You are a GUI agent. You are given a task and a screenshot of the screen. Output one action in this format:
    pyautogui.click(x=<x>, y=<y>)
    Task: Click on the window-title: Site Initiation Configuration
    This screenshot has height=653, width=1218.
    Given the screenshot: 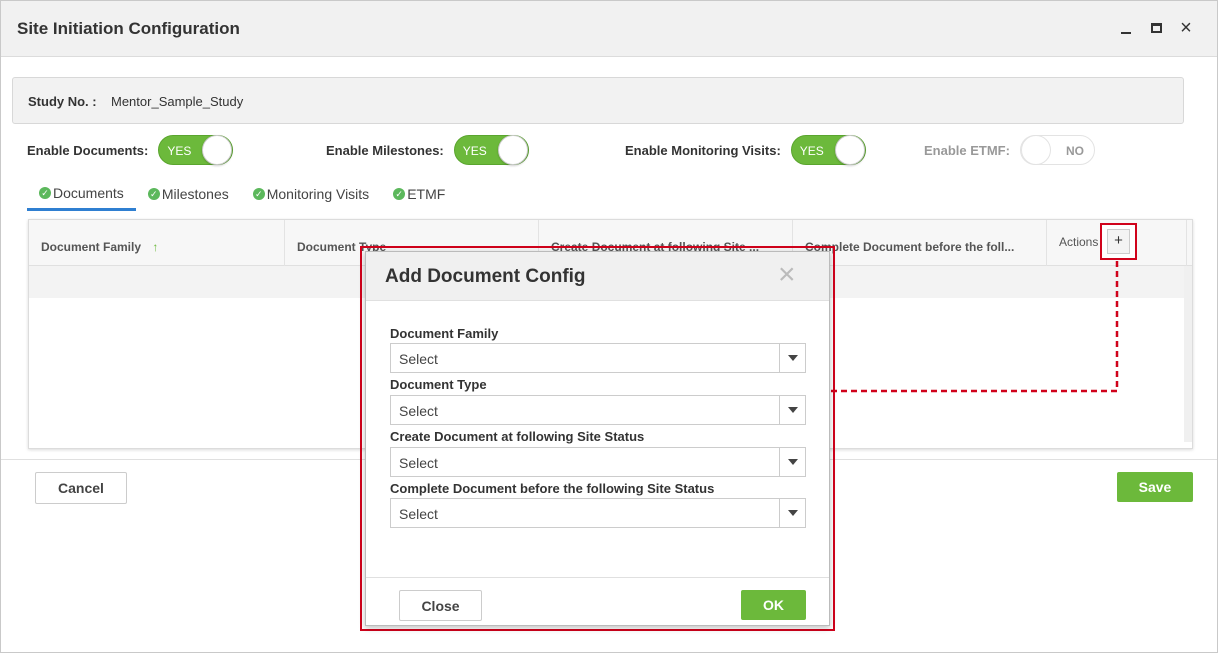 What is the action you would take?
    pyautogui.click(x=128, y=28)
    